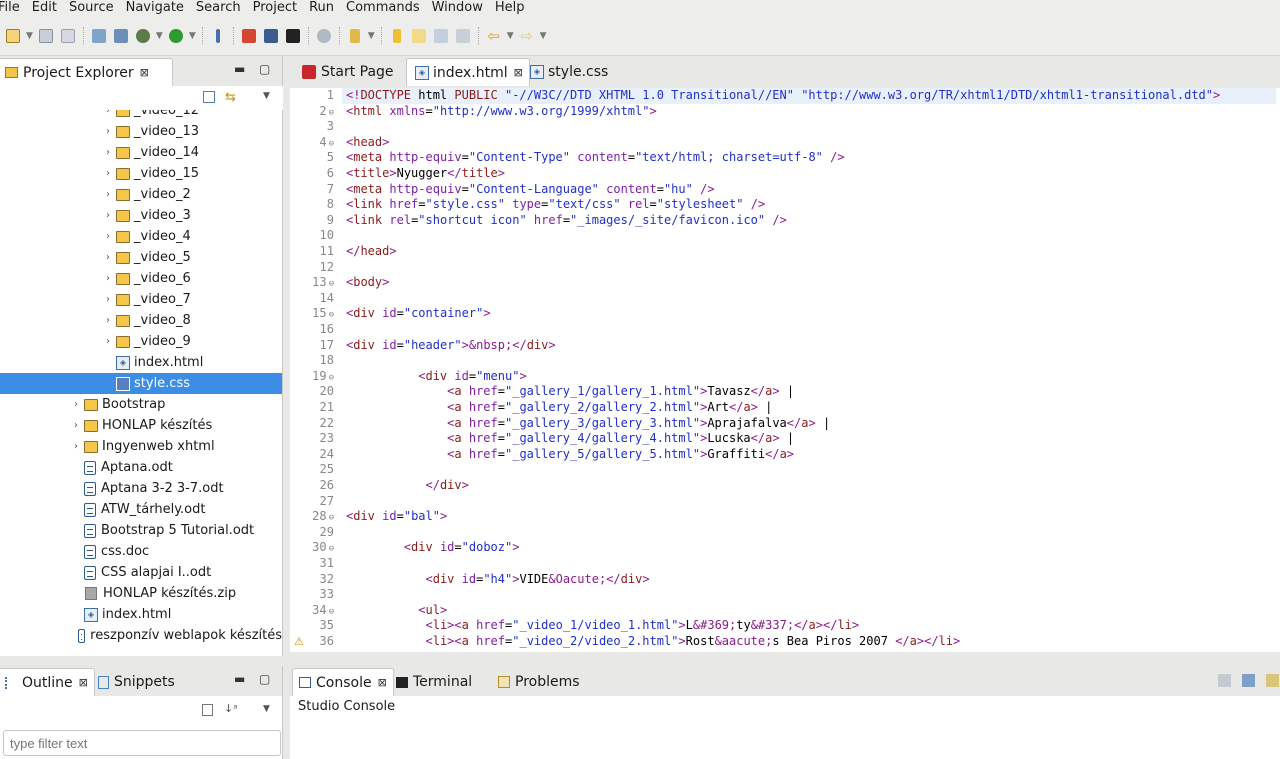 This screenshot has width=1280, height=759. What do you see at coordinates (371, 252) in the screenshot?
I see `code-line: </head>` at bounding box center [371, 252].